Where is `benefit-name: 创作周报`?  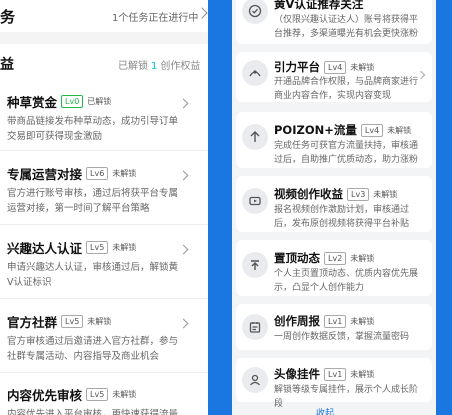
benefit-name: 创作周报 is located at coordinates (297, 321).